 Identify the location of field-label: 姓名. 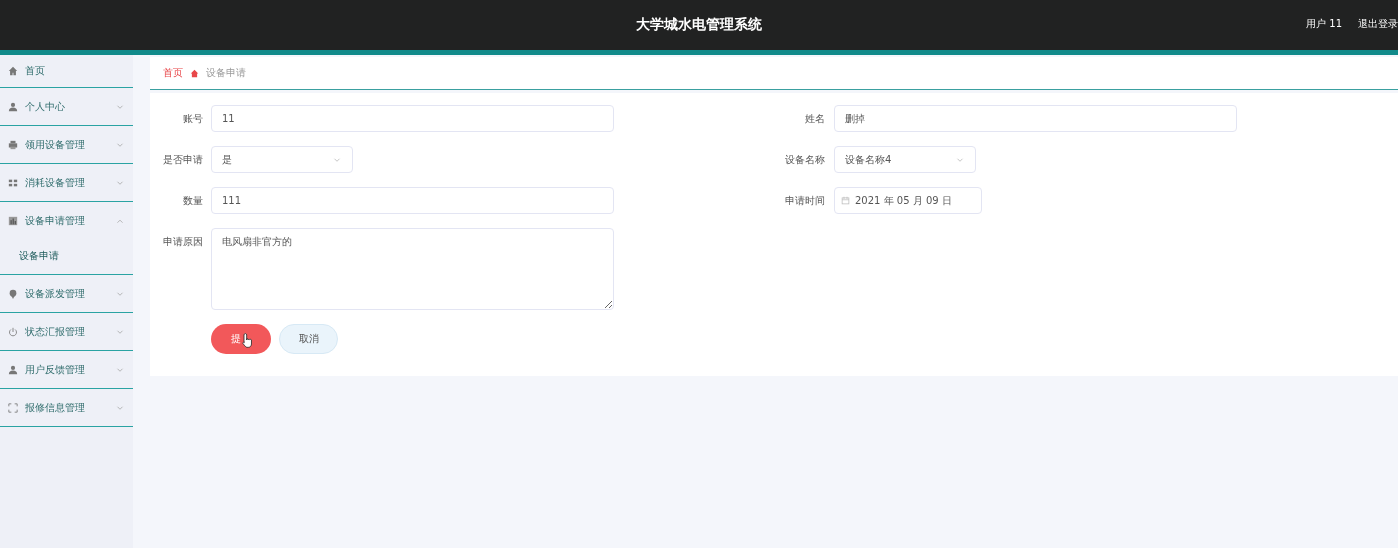
(814, 119).